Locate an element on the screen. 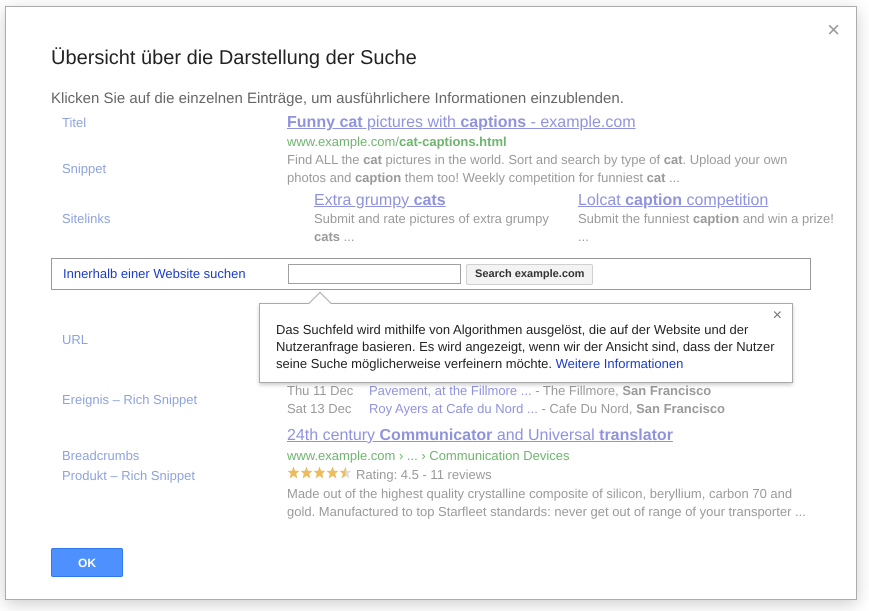 This screenshot has height=611, width=869. entry-label: URL is located at coordinates (75, 340).